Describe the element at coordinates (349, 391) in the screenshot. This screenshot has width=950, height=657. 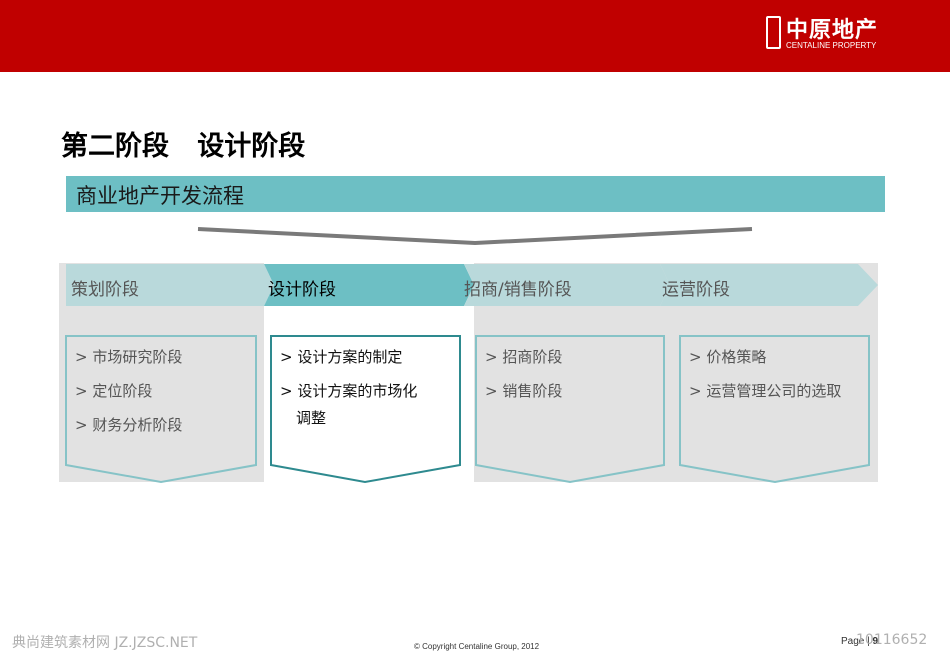
I see `card2-item-2: > 设计方案的市场化` at that location.